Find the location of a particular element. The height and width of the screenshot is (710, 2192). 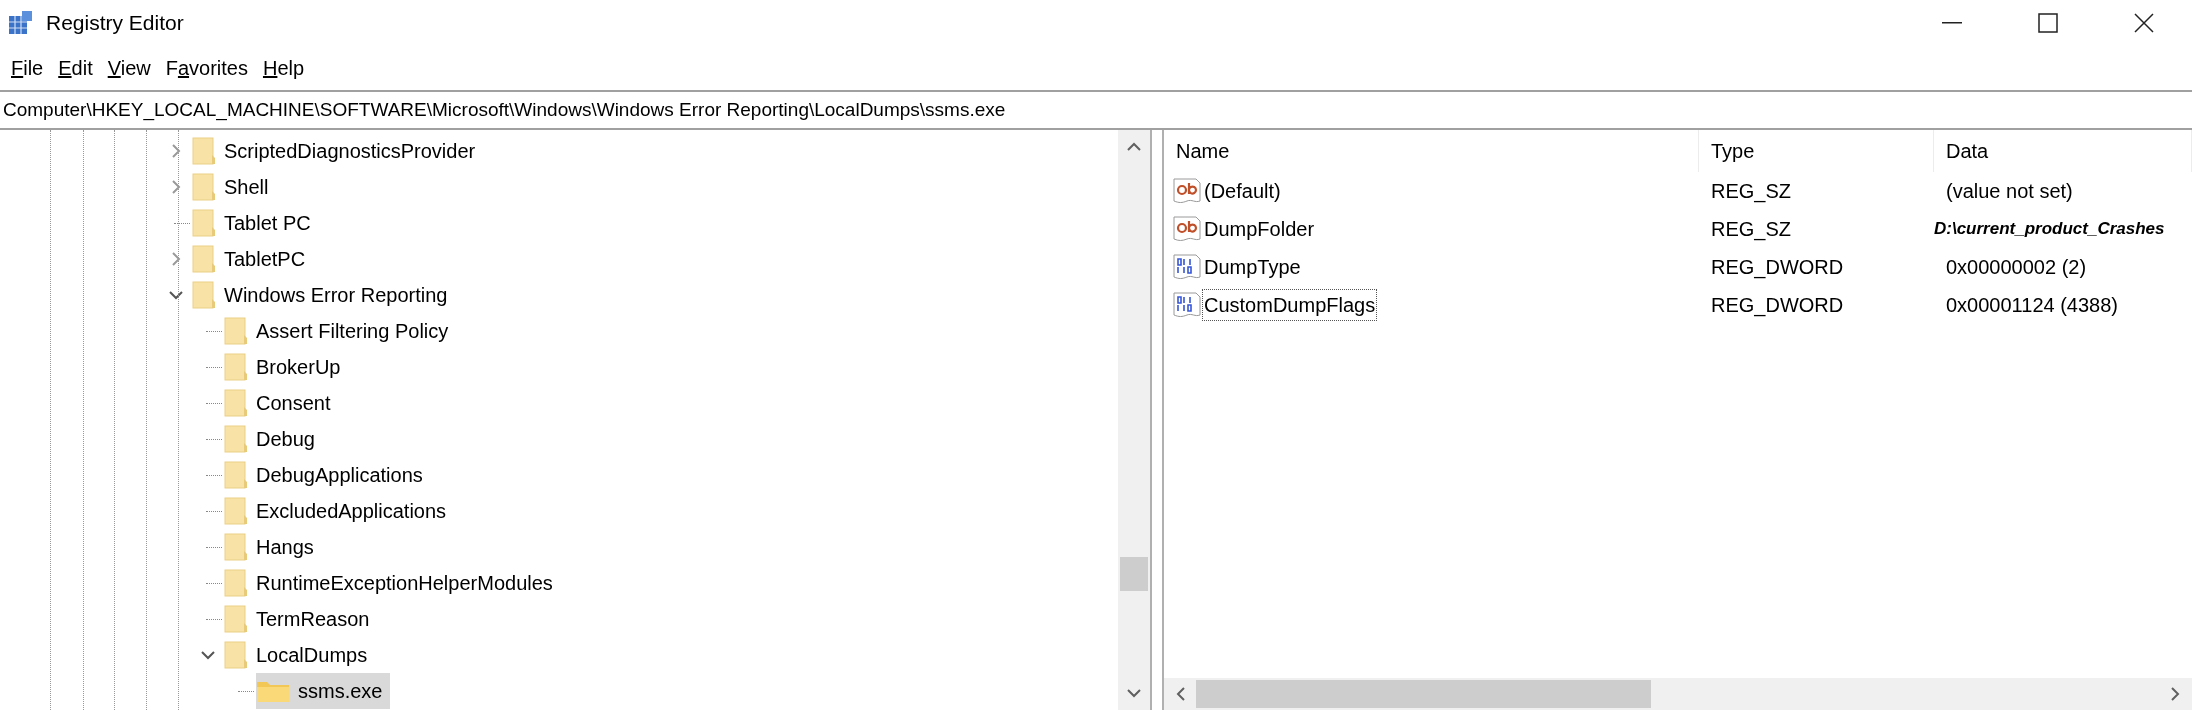

scroll-right-icon is located at coordinates (2175, 694).